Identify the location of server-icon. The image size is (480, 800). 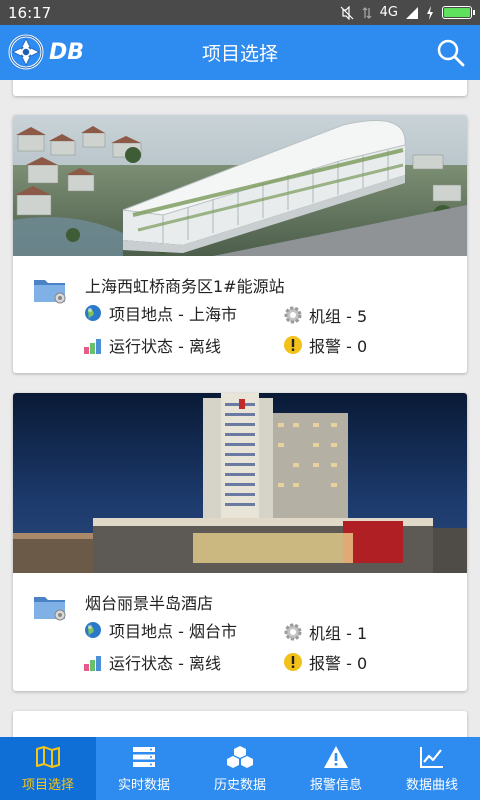
(144, 756).